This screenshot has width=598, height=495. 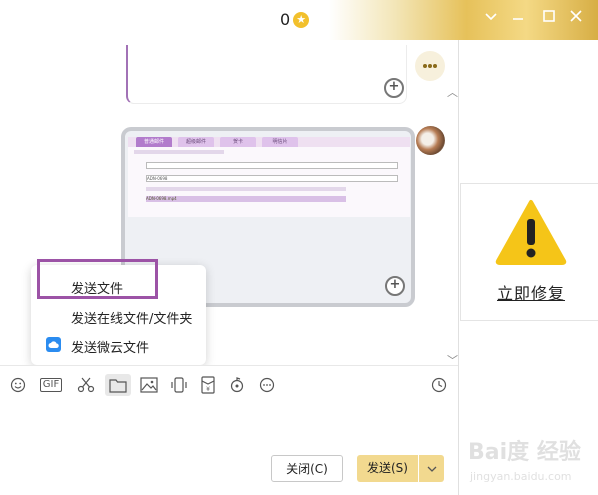 What do you see at coordinates (266, 74) in the screenshot?
I see `message-bubble: +` at bounding box center [266, 74].